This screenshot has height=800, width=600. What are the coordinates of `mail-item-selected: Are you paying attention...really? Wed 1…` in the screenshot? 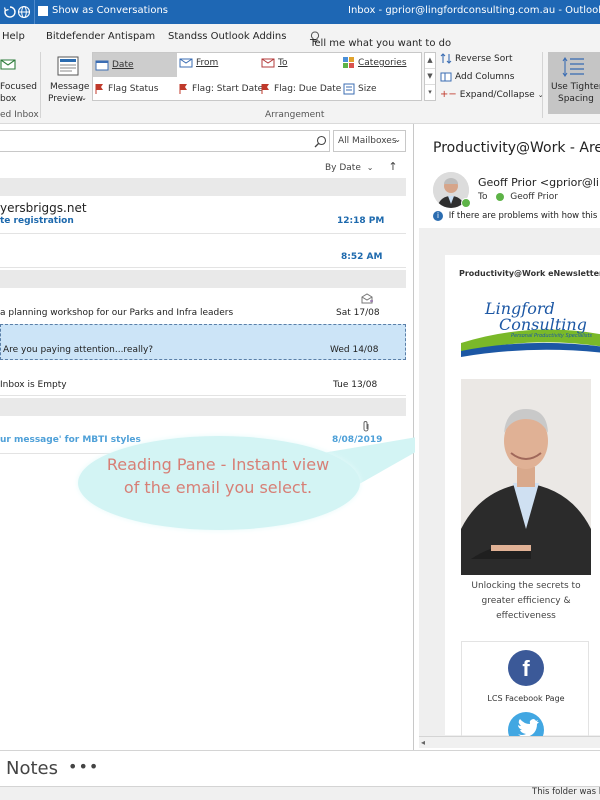 It's located at (203, 342).